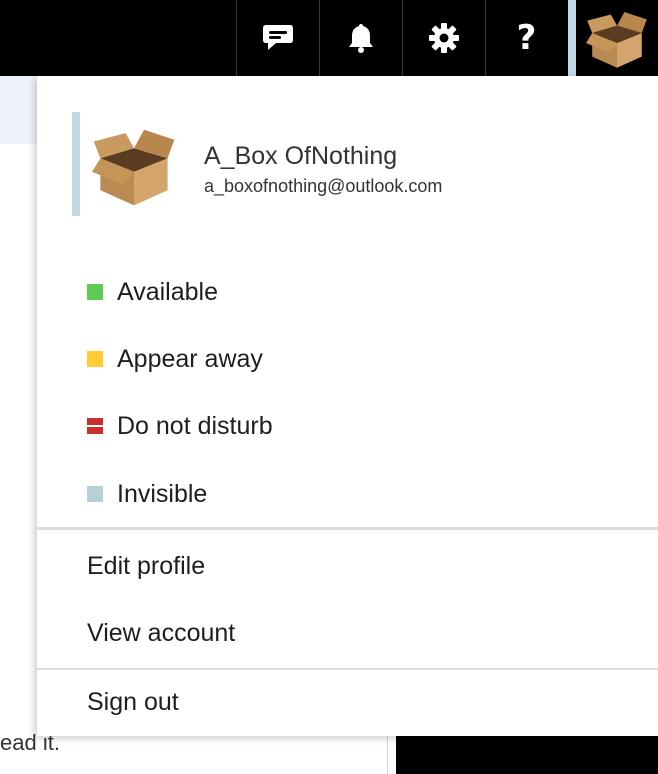 The image size is (658, 774). What do you see at coordinates (301, 156) in the screenshot?
I see `profile-name: A_Box OfNothing` at bounding box center [301, 156].